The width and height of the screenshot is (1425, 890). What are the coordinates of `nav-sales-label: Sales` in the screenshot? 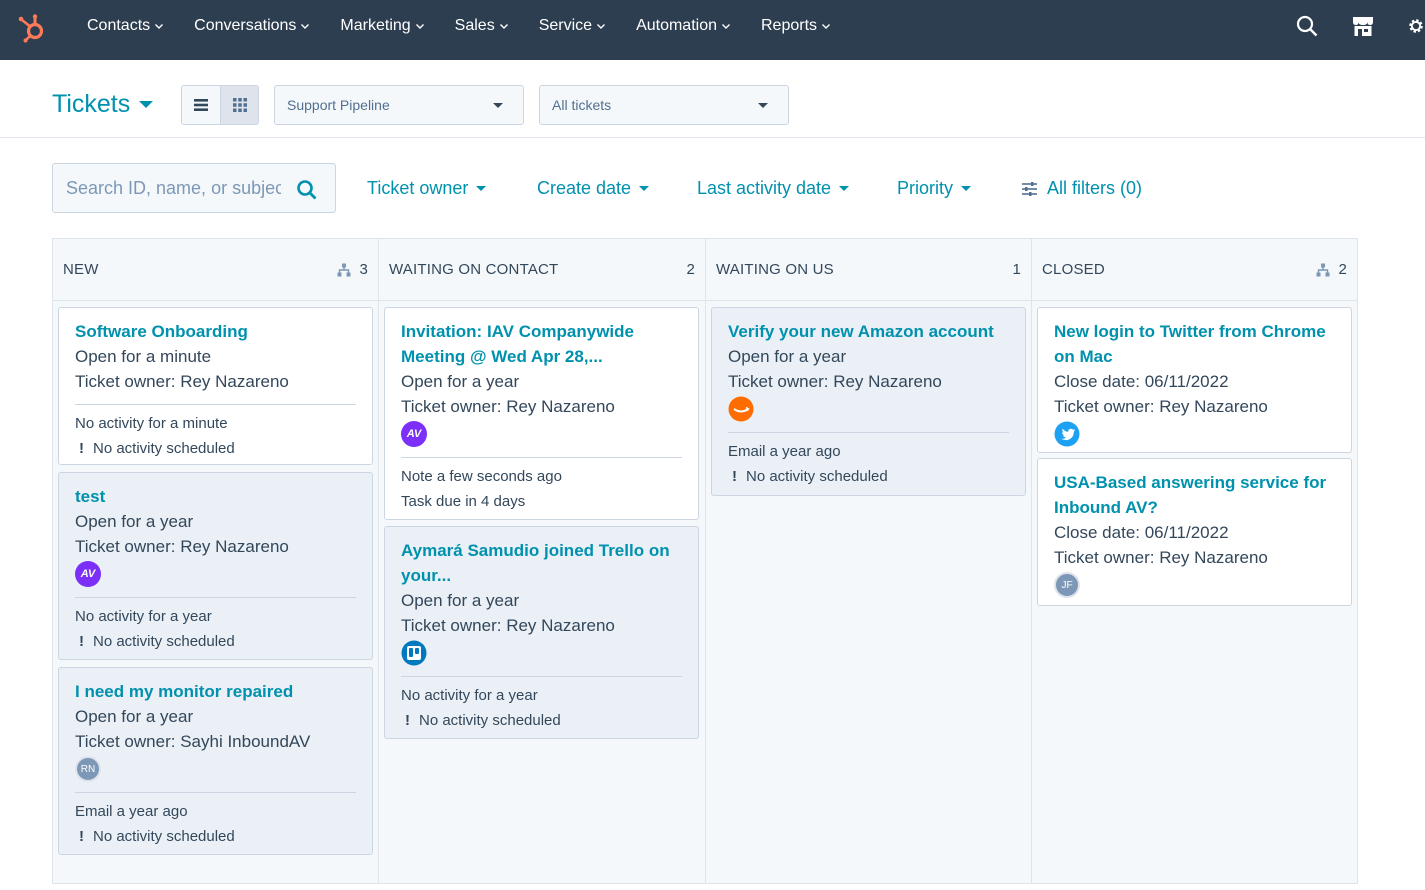 It's located at (474, 25).